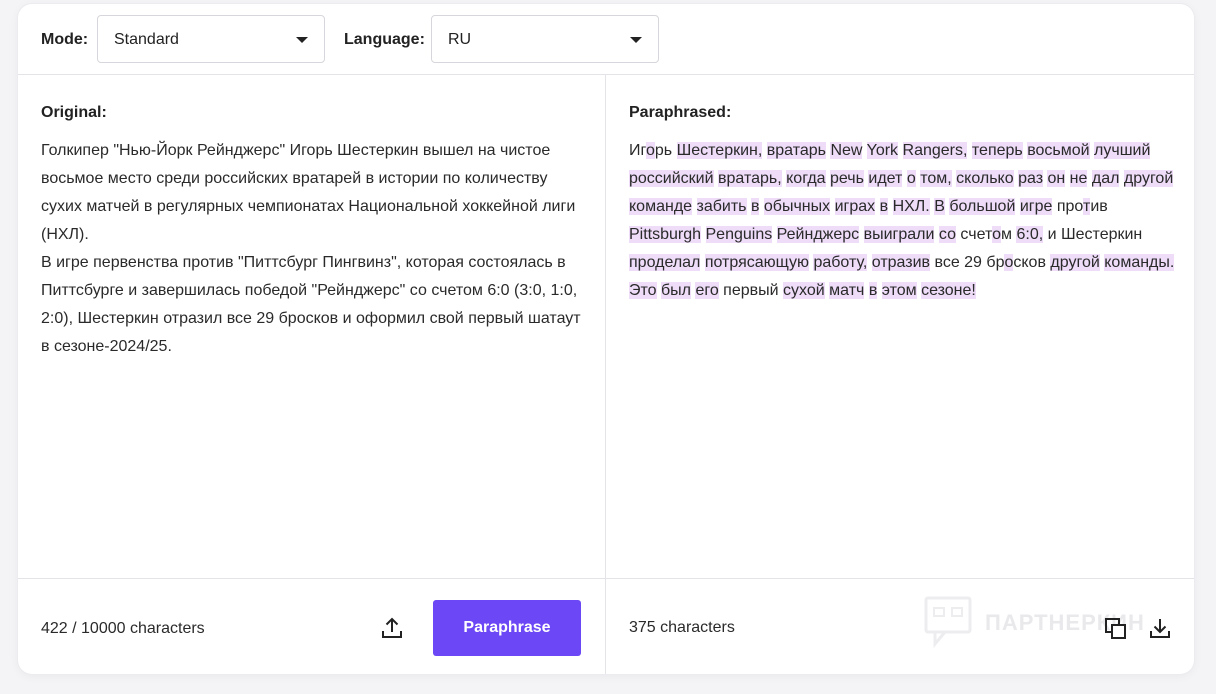 The width and height of the screenshot is (1216, 694). I want to click on changed-word: этом, so click(899, 290).